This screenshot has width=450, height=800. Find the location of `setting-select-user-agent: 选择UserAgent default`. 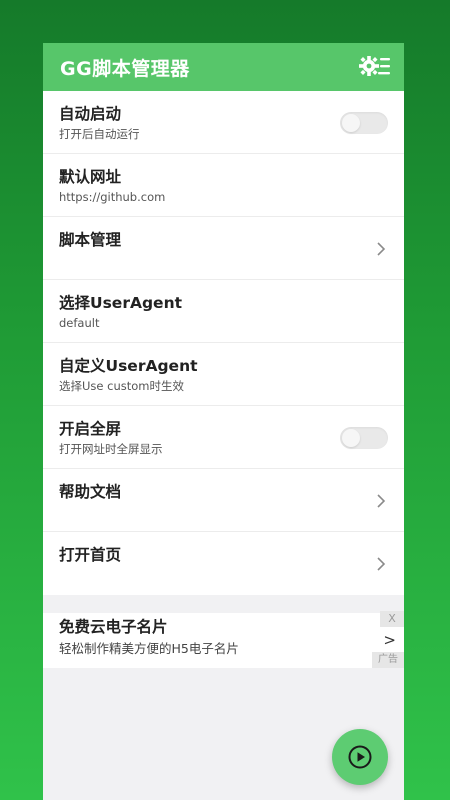

setting-select-user-agent: 选择UserAgent default is located at coordinates (223, 311).